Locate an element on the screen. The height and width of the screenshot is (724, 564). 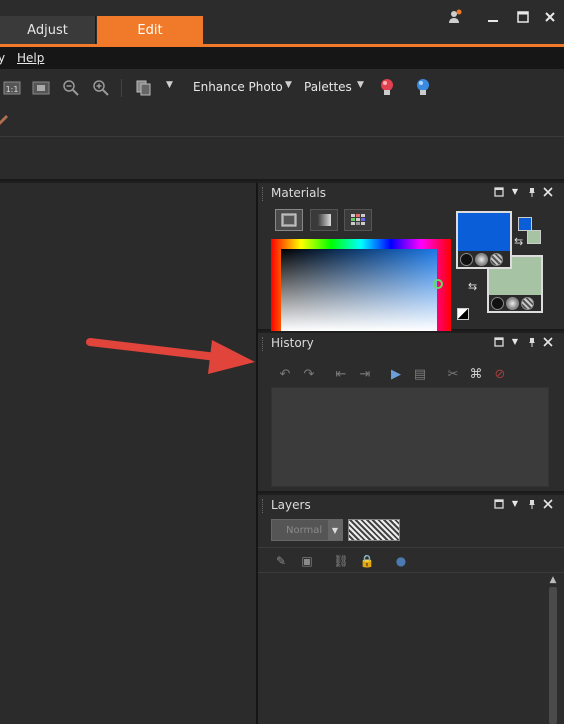
close-icon is located at coordinates (550, 17).